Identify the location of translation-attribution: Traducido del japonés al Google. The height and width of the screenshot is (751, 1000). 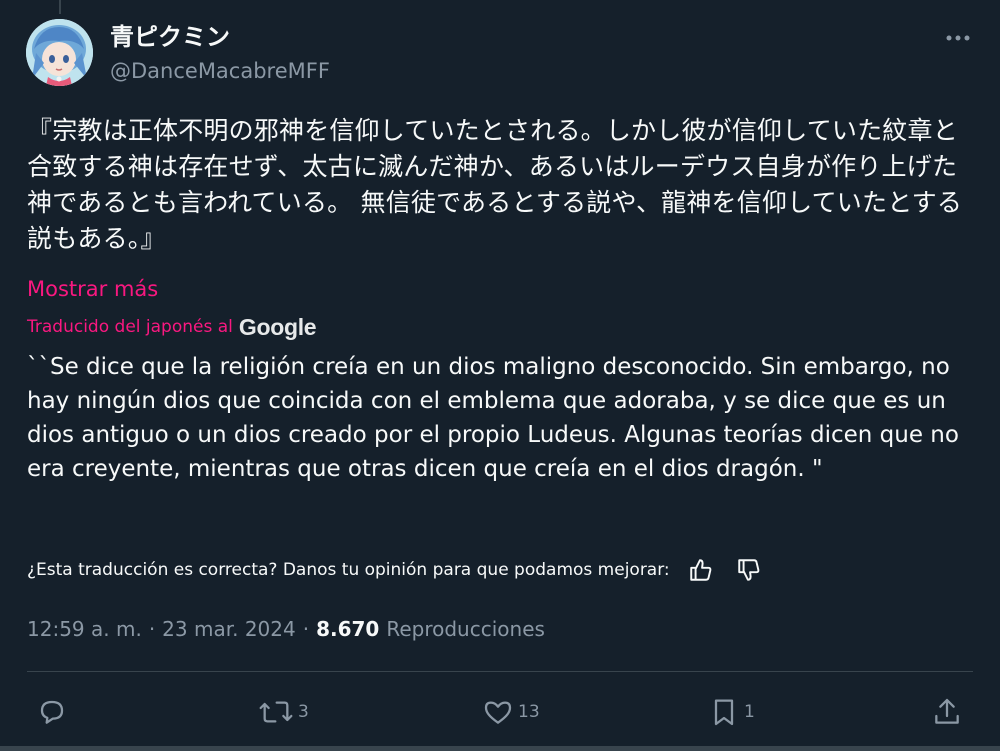
(172, 327).